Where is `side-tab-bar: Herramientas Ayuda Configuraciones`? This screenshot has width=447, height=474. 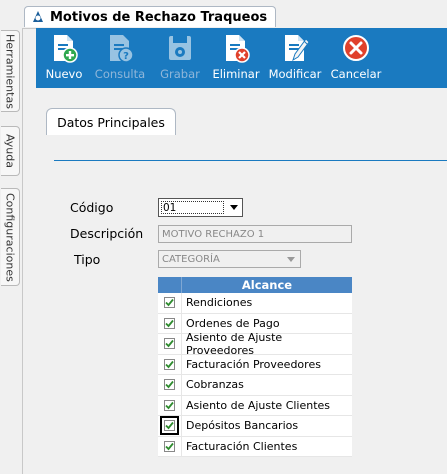
side-tab-bar: Herramientas Ayuda Configuraciones is located at coordinates (11, 251).